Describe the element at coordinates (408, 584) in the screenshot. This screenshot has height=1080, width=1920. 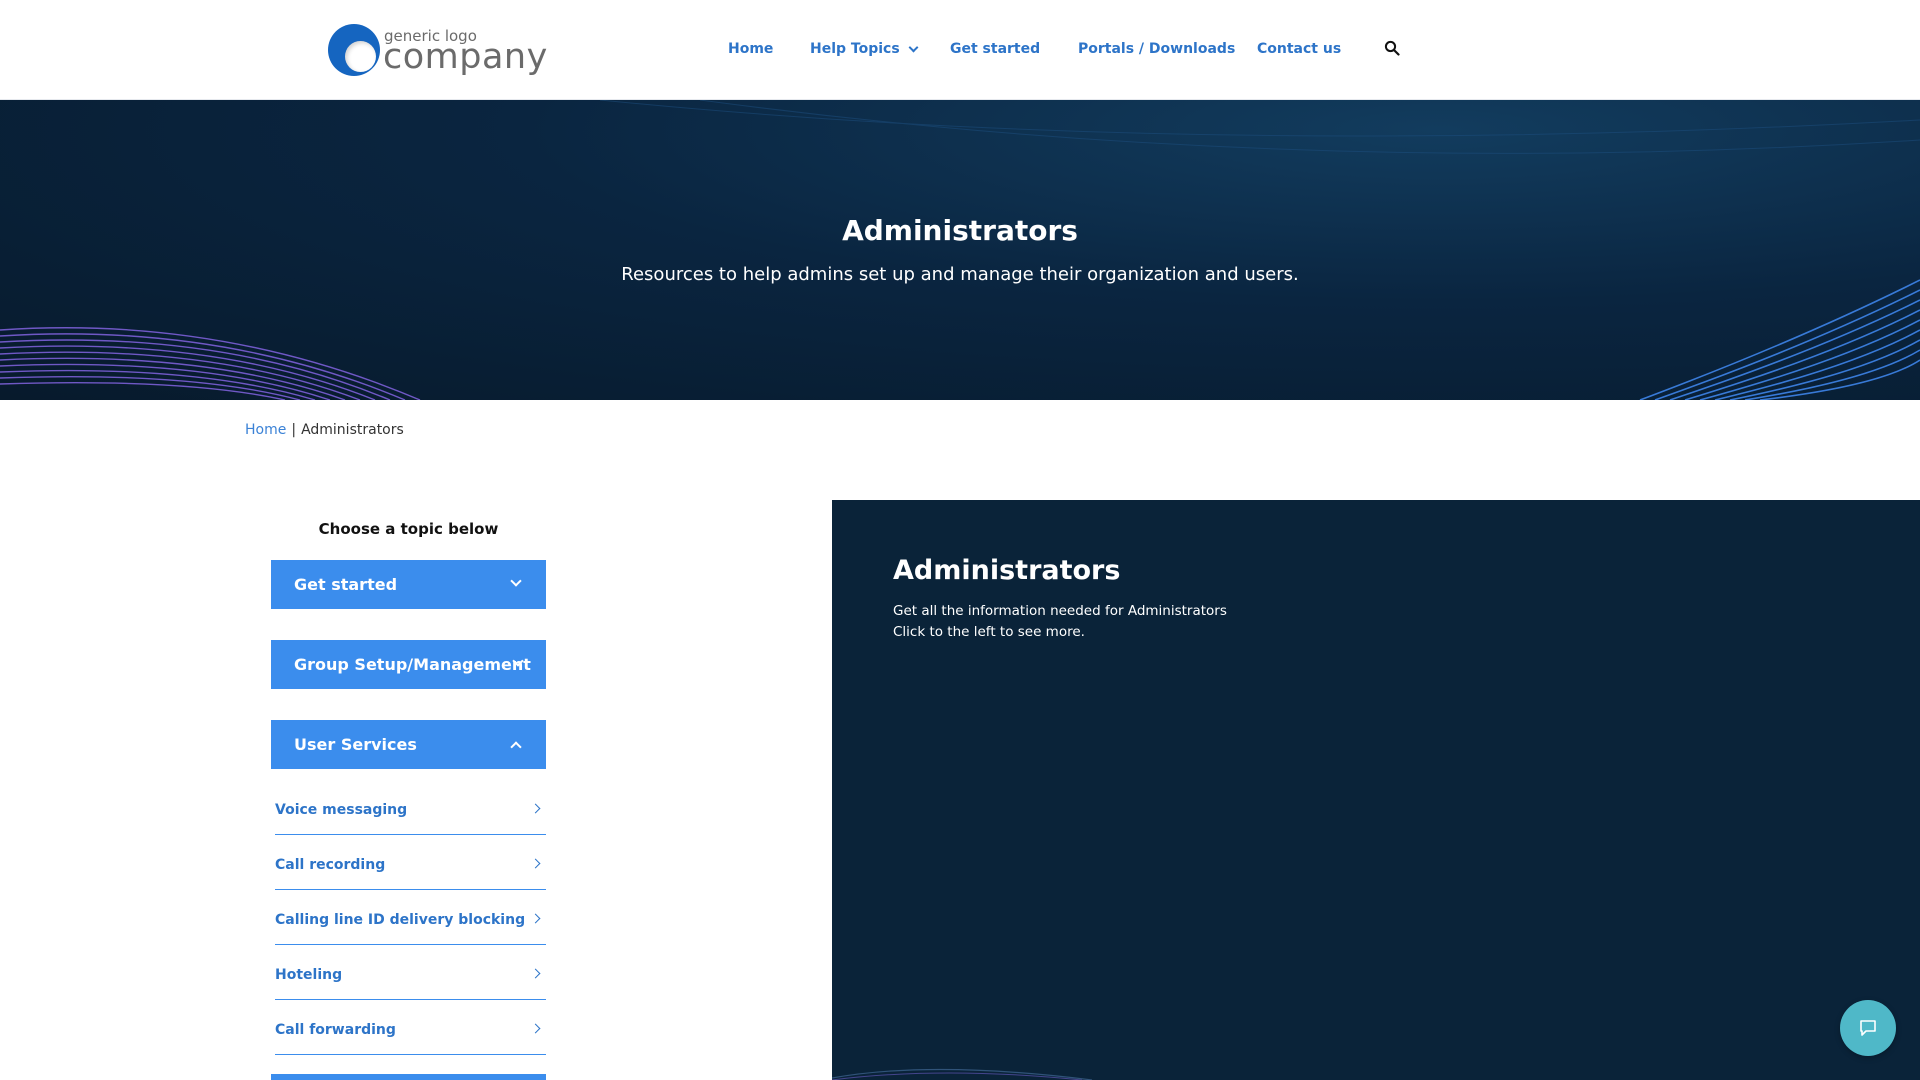
I see `accordion-get-started: Get started` at that location.